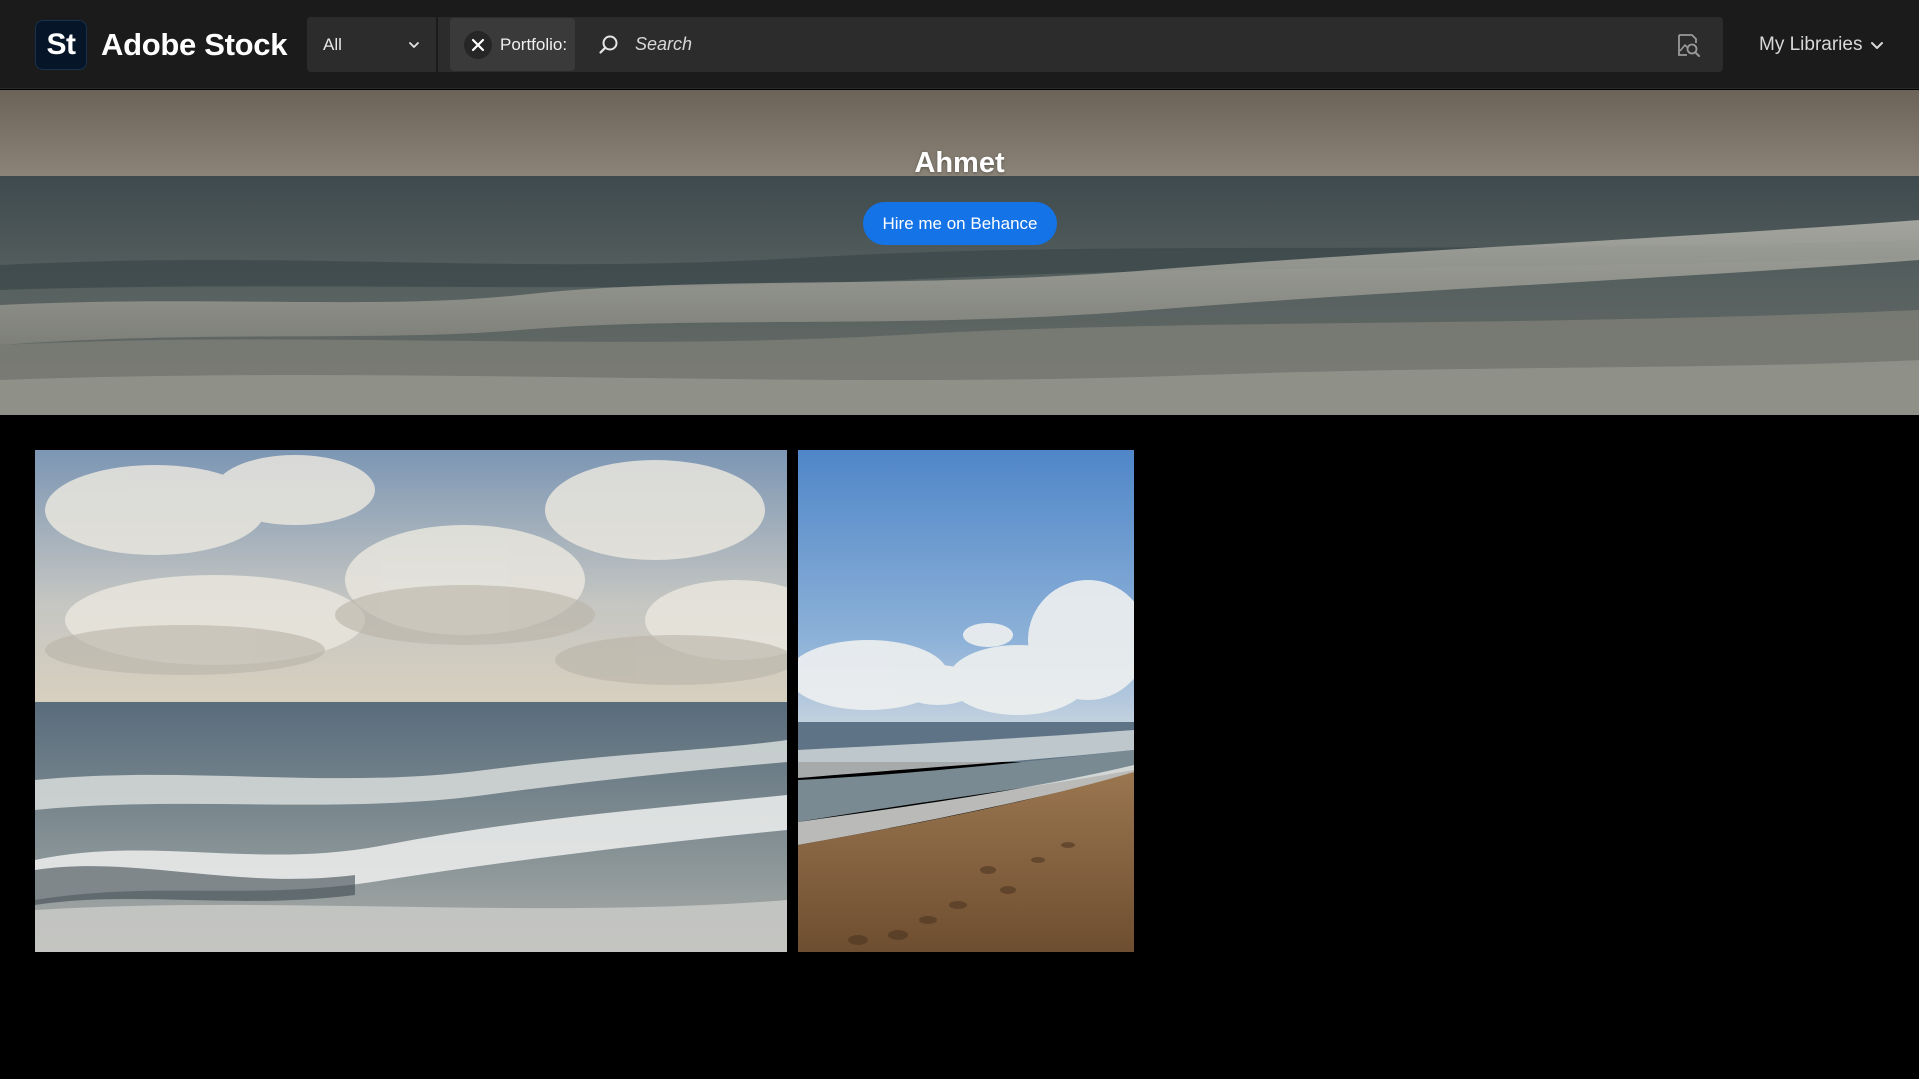 This screenshot has height=1079, width=1919. I want to click on portfolio-chip-label: Portfolio:, so click(534, 44).